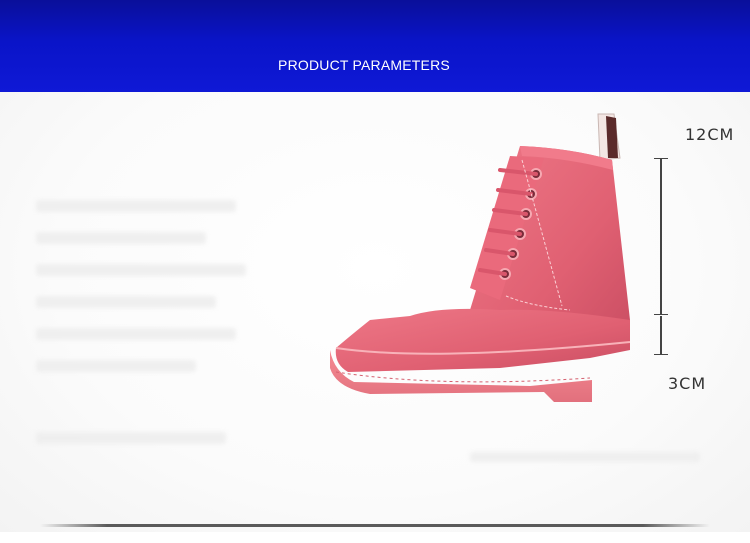 The height and width of the screenshot is (543, 750). What do you see at coordinates (661, 236) in the screenshot?
I see `shaft-height-line` at bounding box center [661, 236].